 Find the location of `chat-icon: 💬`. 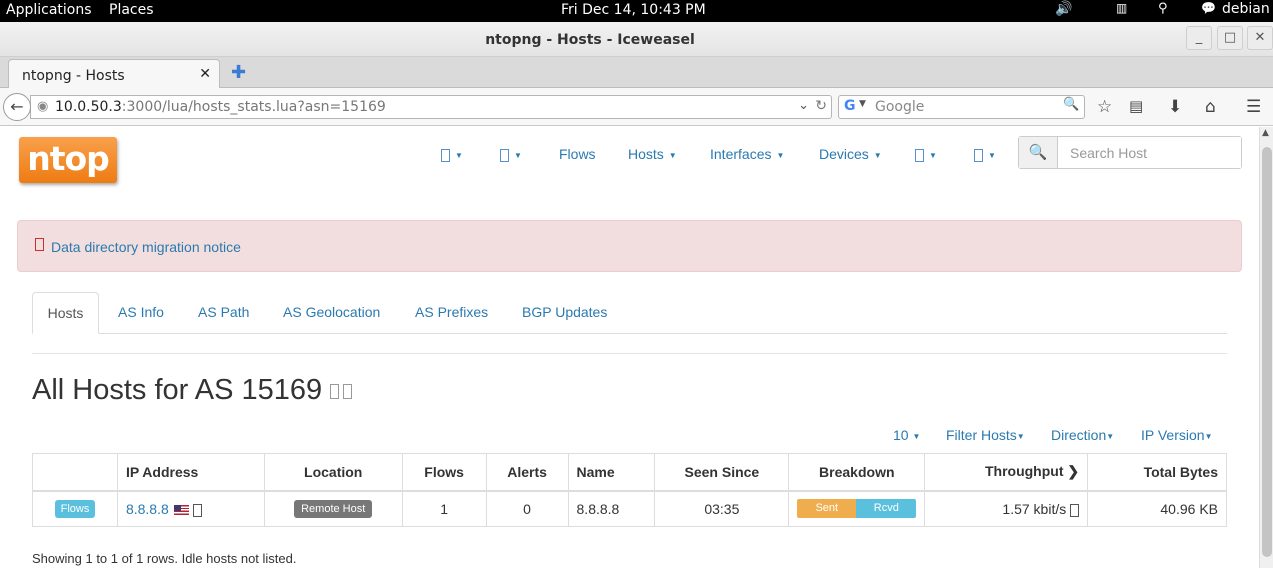

chat-icon: 💬 is located at coordinates (1208, 8).